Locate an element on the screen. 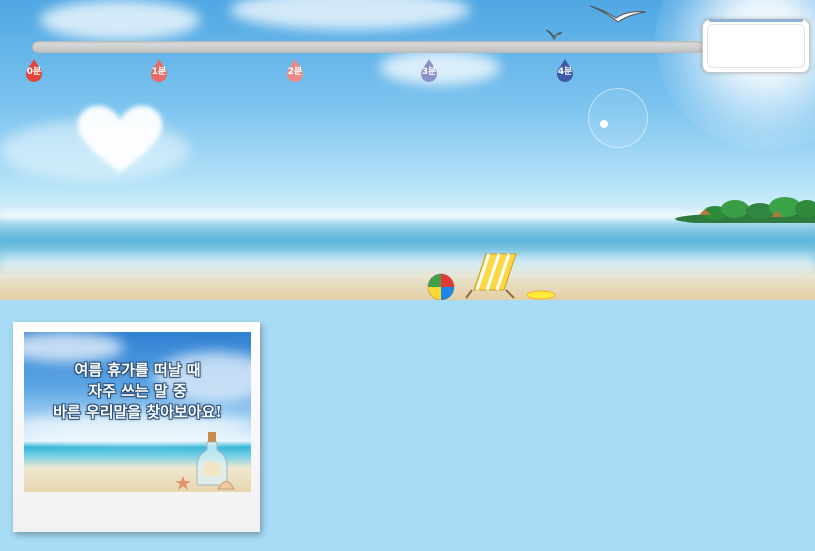  timeline-marker-label: 1분 is located at coordinates (159, 72).